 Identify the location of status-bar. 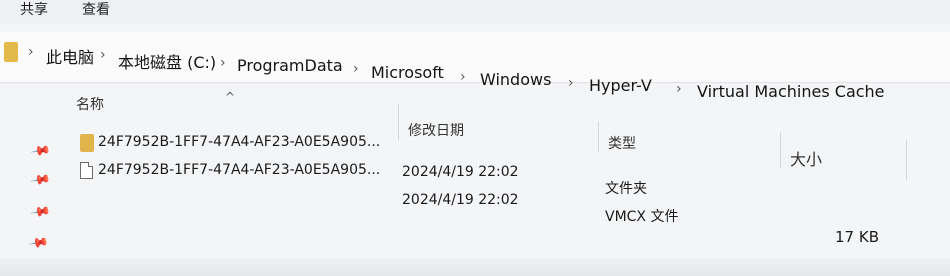
(475, 267).